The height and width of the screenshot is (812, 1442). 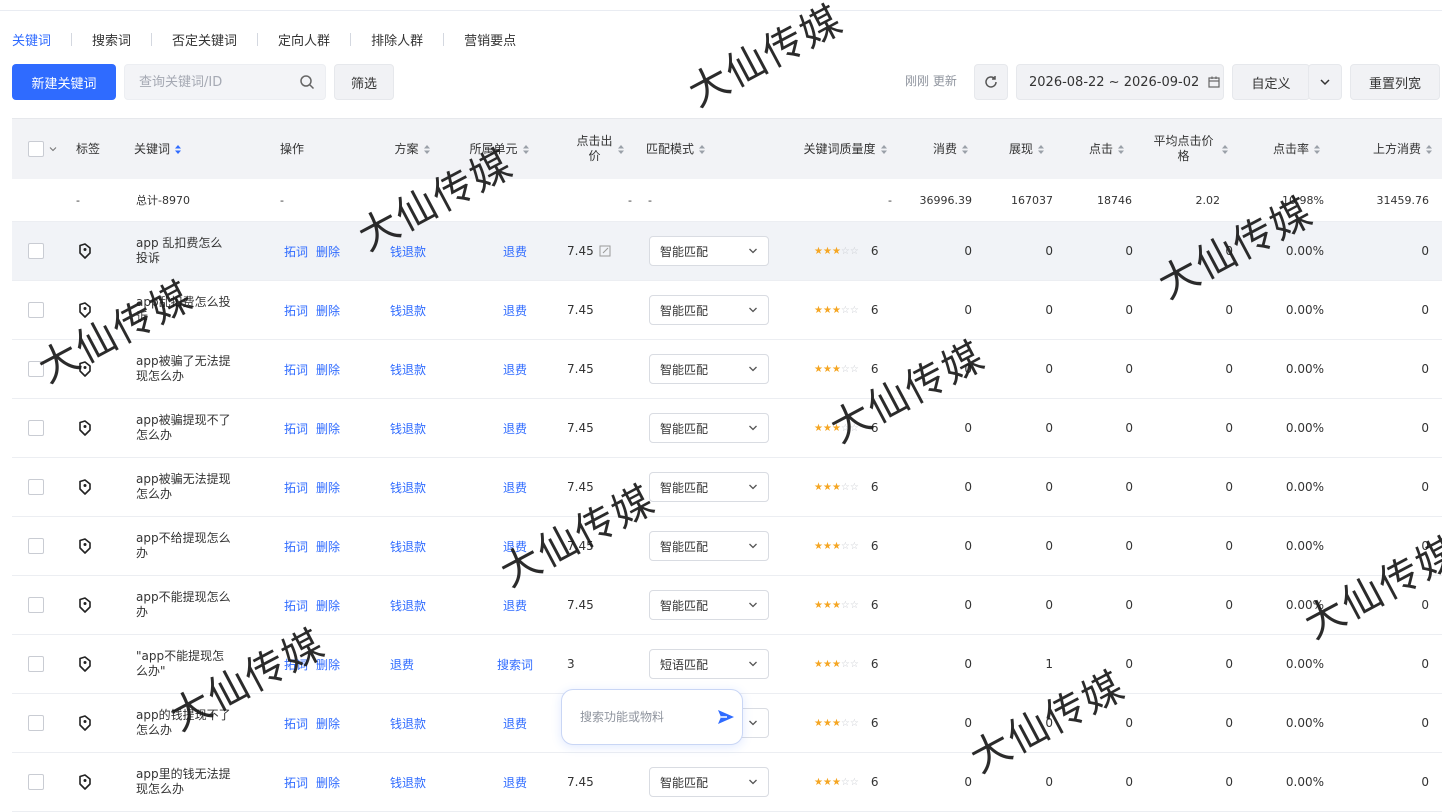 What do you see at coordinates (515, 664) in the screenshot?
I see `unit-link: 搜索词` at bounding box center [515, 664].